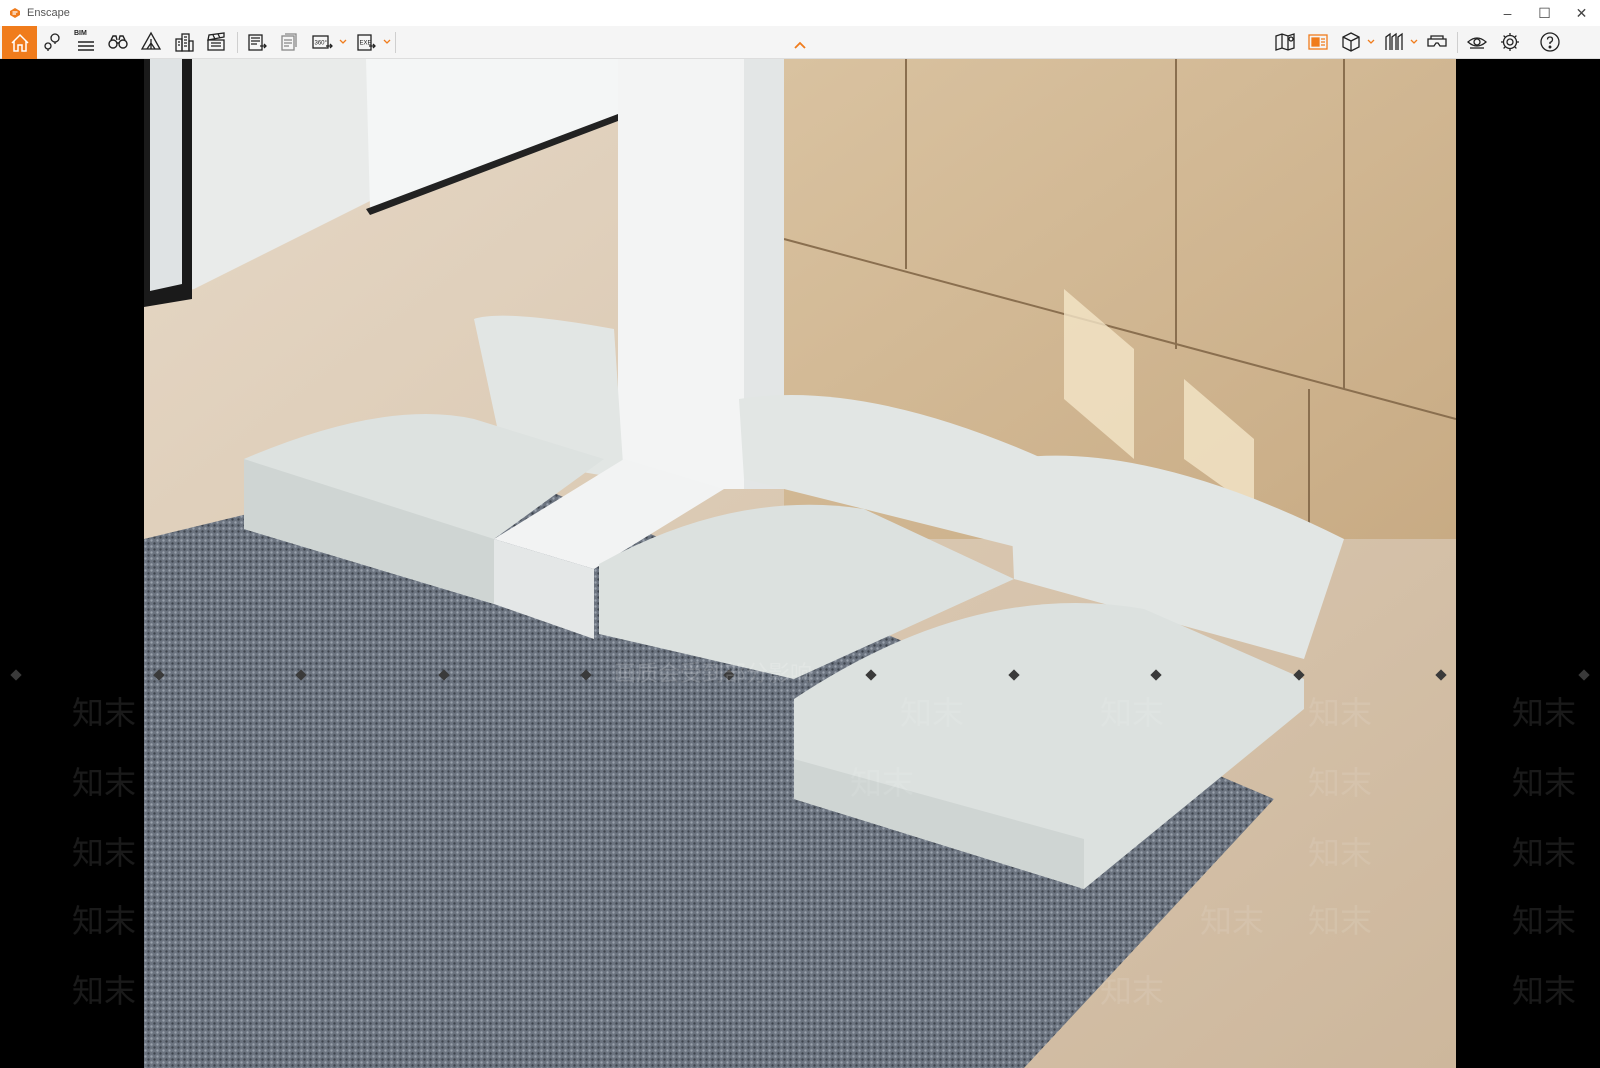 This screenshot has height=1068, width=1600. I want to click on collapse-toolbar-icon, so click(800, 45).